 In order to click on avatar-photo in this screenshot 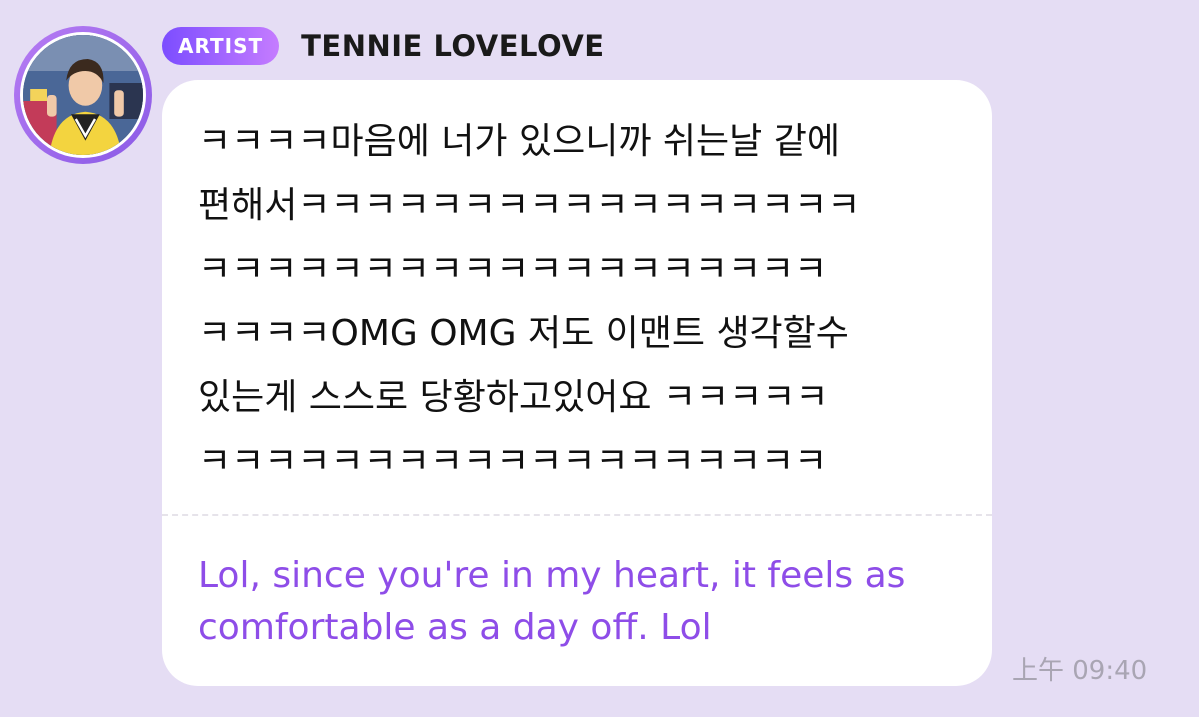, I will do `click(83, 95)`.